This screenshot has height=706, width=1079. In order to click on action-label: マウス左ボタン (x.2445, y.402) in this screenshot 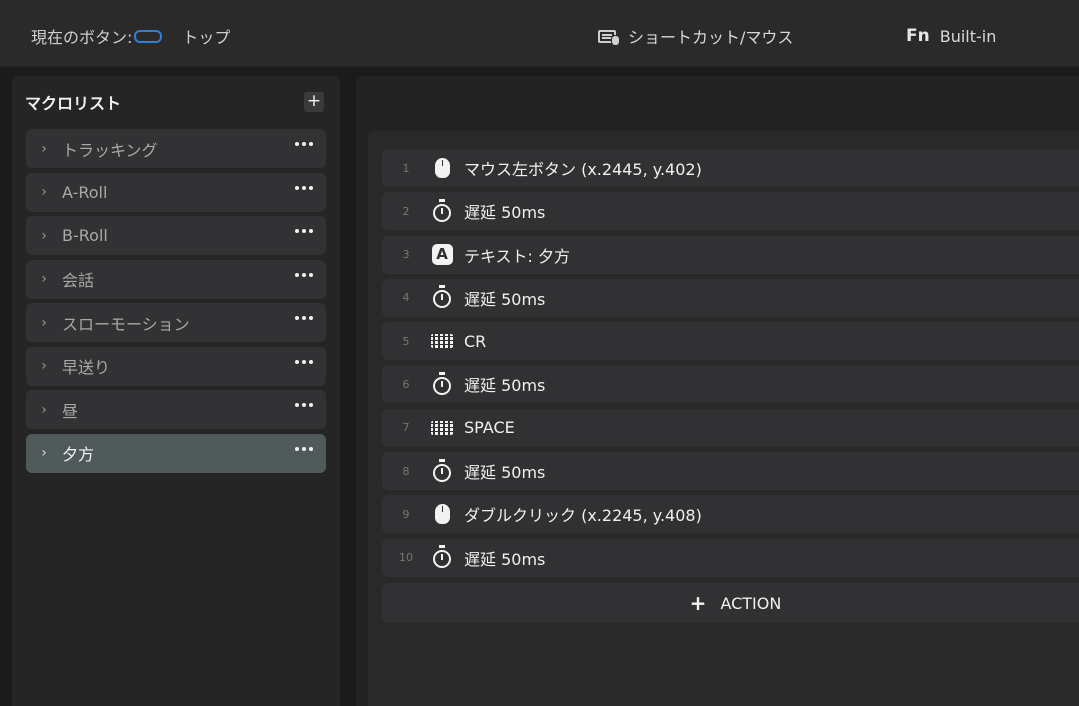, I will do `click(583, 169)`.